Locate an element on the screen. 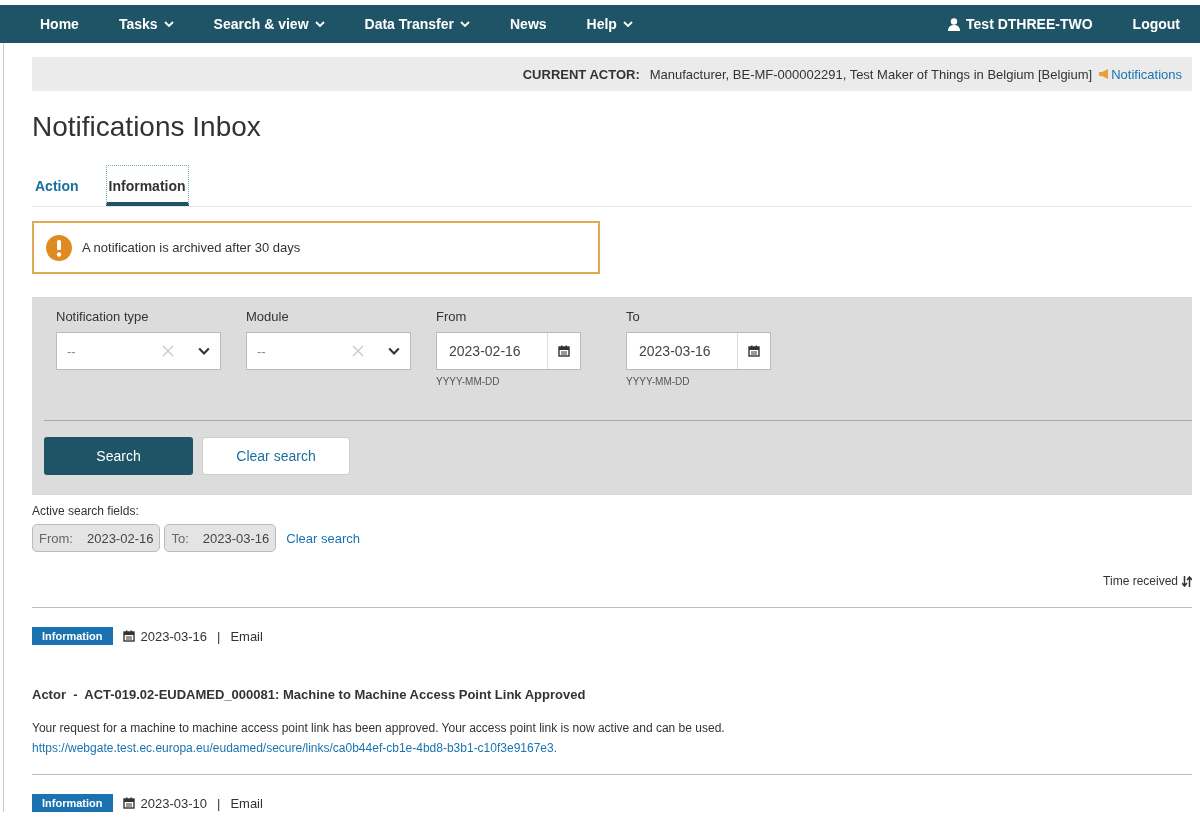  field-label: Notification type is located at coordinates (103, 316).